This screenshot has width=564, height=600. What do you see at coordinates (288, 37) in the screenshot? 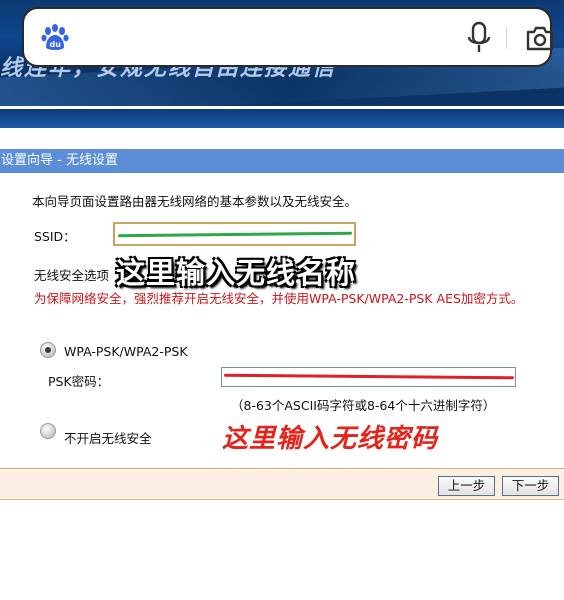
I see `browser-search-bar: du` at bounding box center [288, 37].